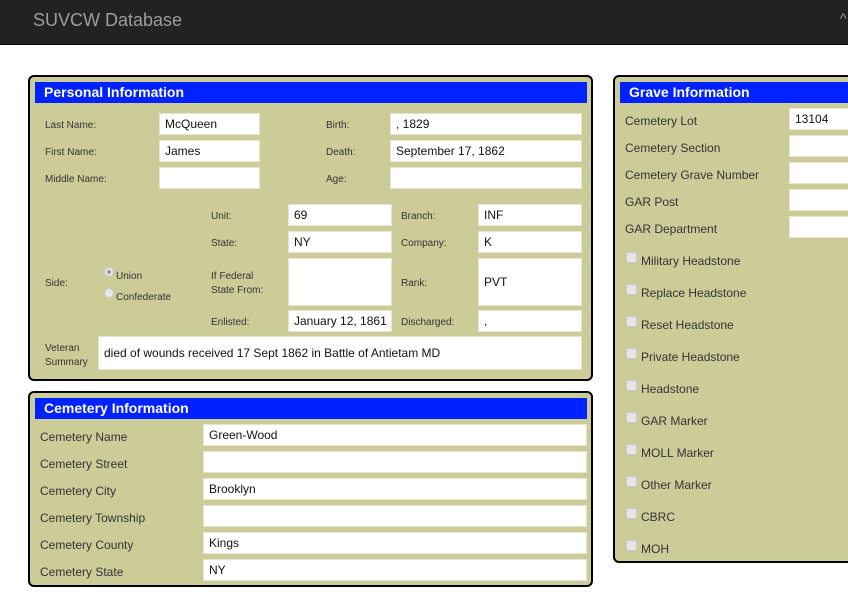 This screenshot has height=604, width=848. Describe the element at coordinates (530, 242) in the screenshot. I see `company-field: K` at that location.